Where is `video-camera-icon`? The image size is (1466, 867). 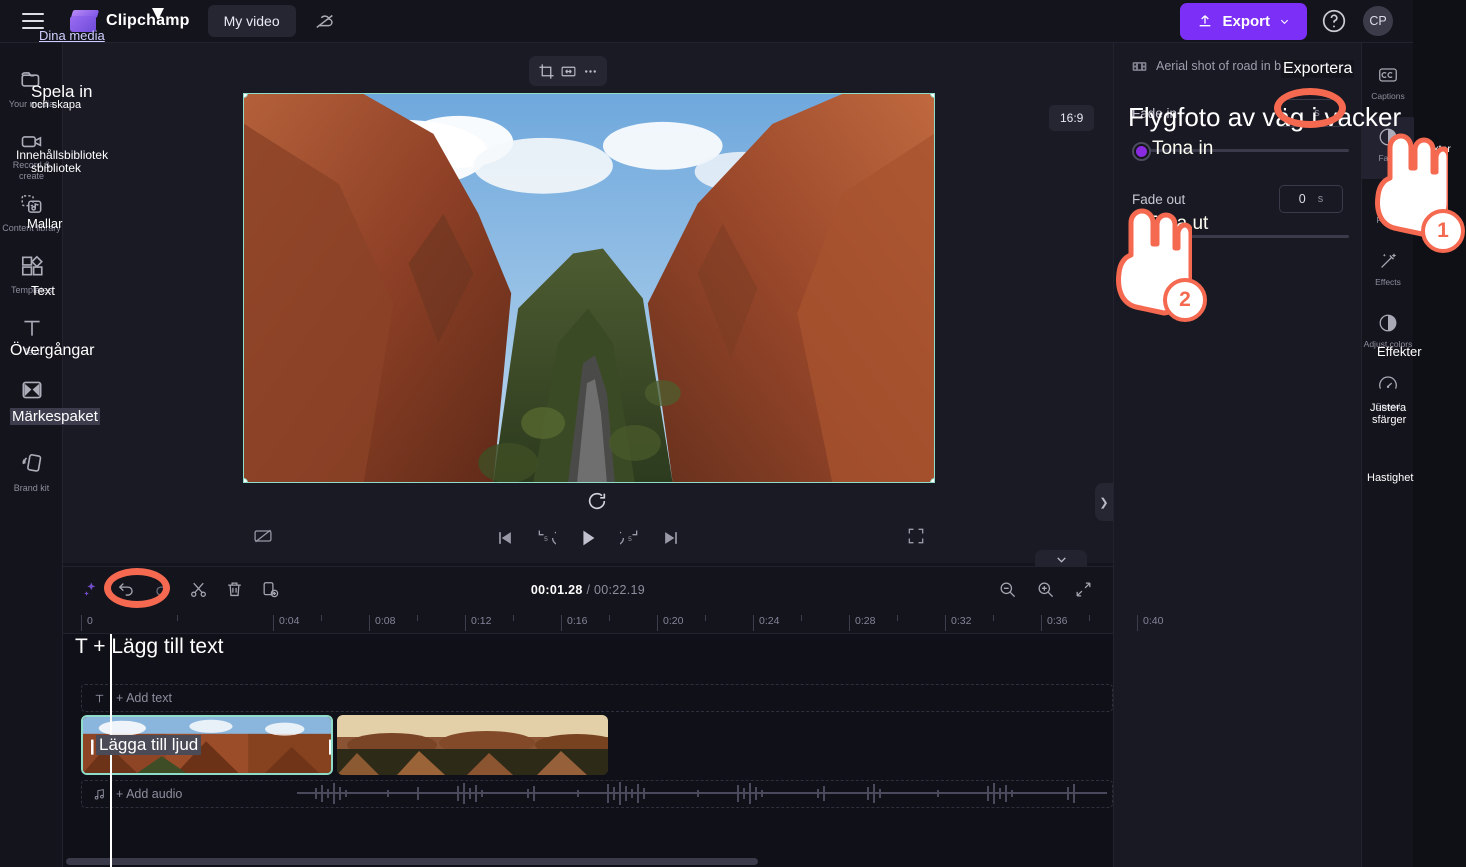 video-camera-icon is located at coordinates (31, 142).